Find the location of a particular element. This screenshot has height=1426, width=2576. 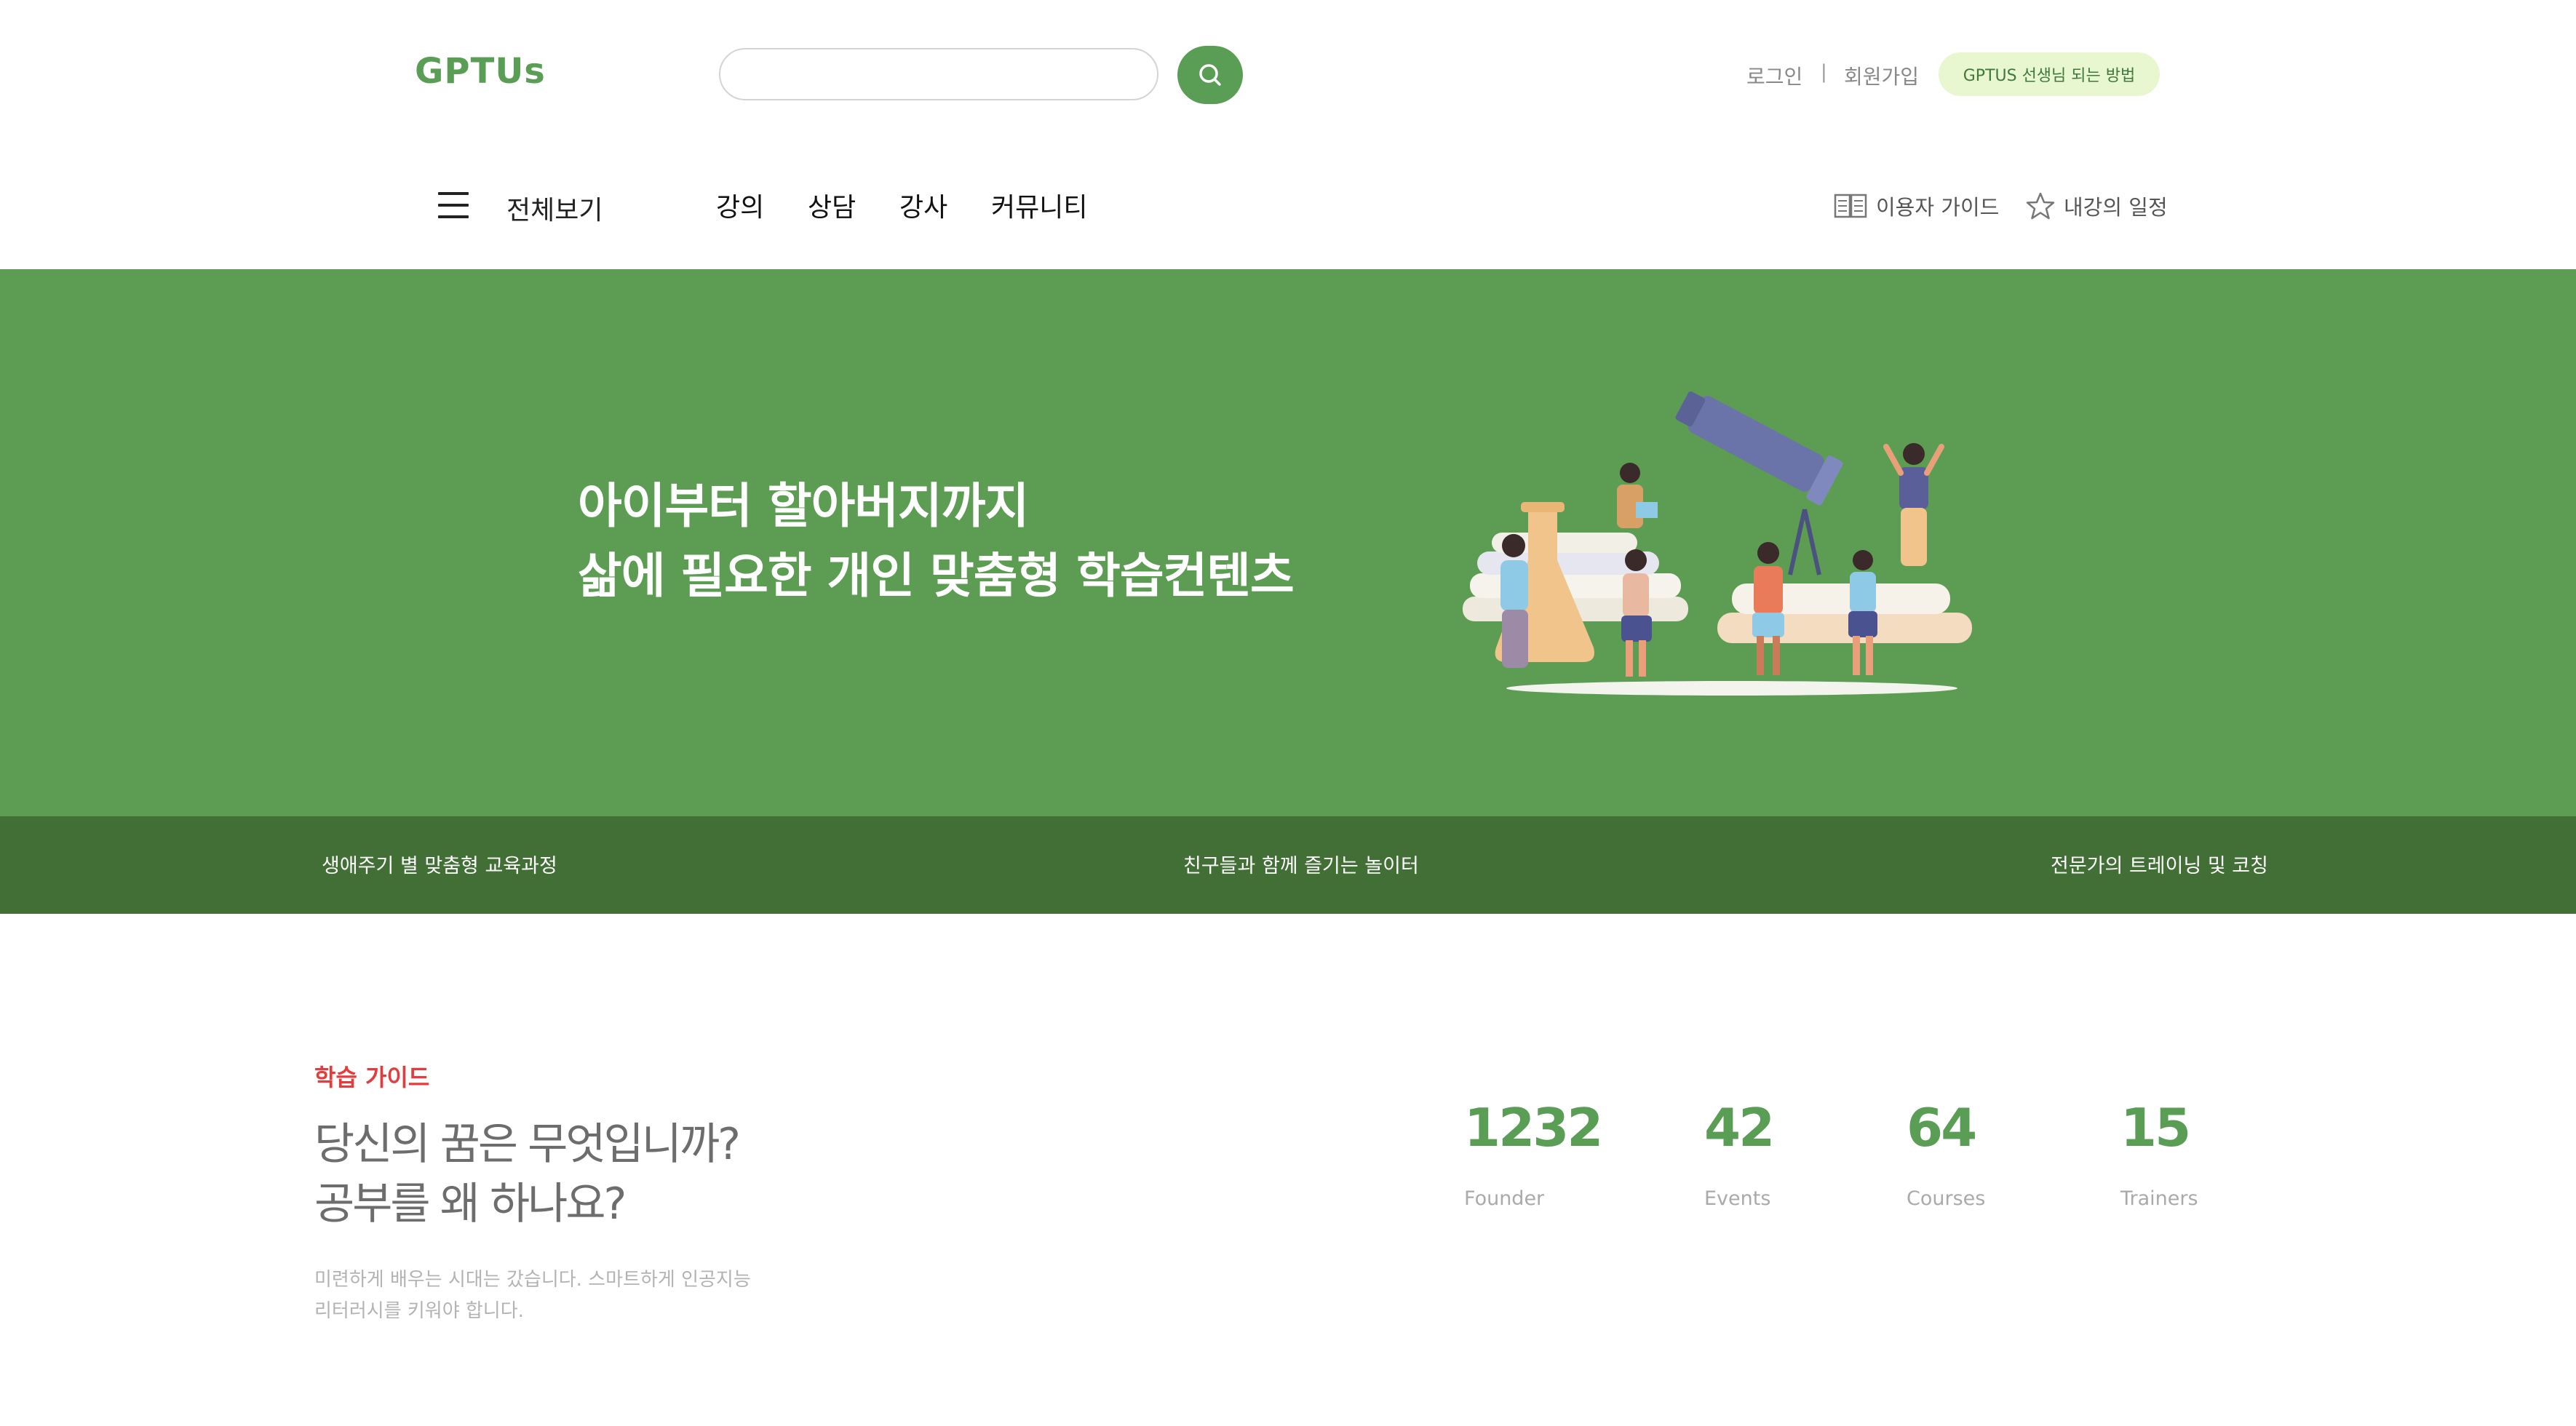

nav-item-counseling: 상담 is located at coordinates (832, 205).